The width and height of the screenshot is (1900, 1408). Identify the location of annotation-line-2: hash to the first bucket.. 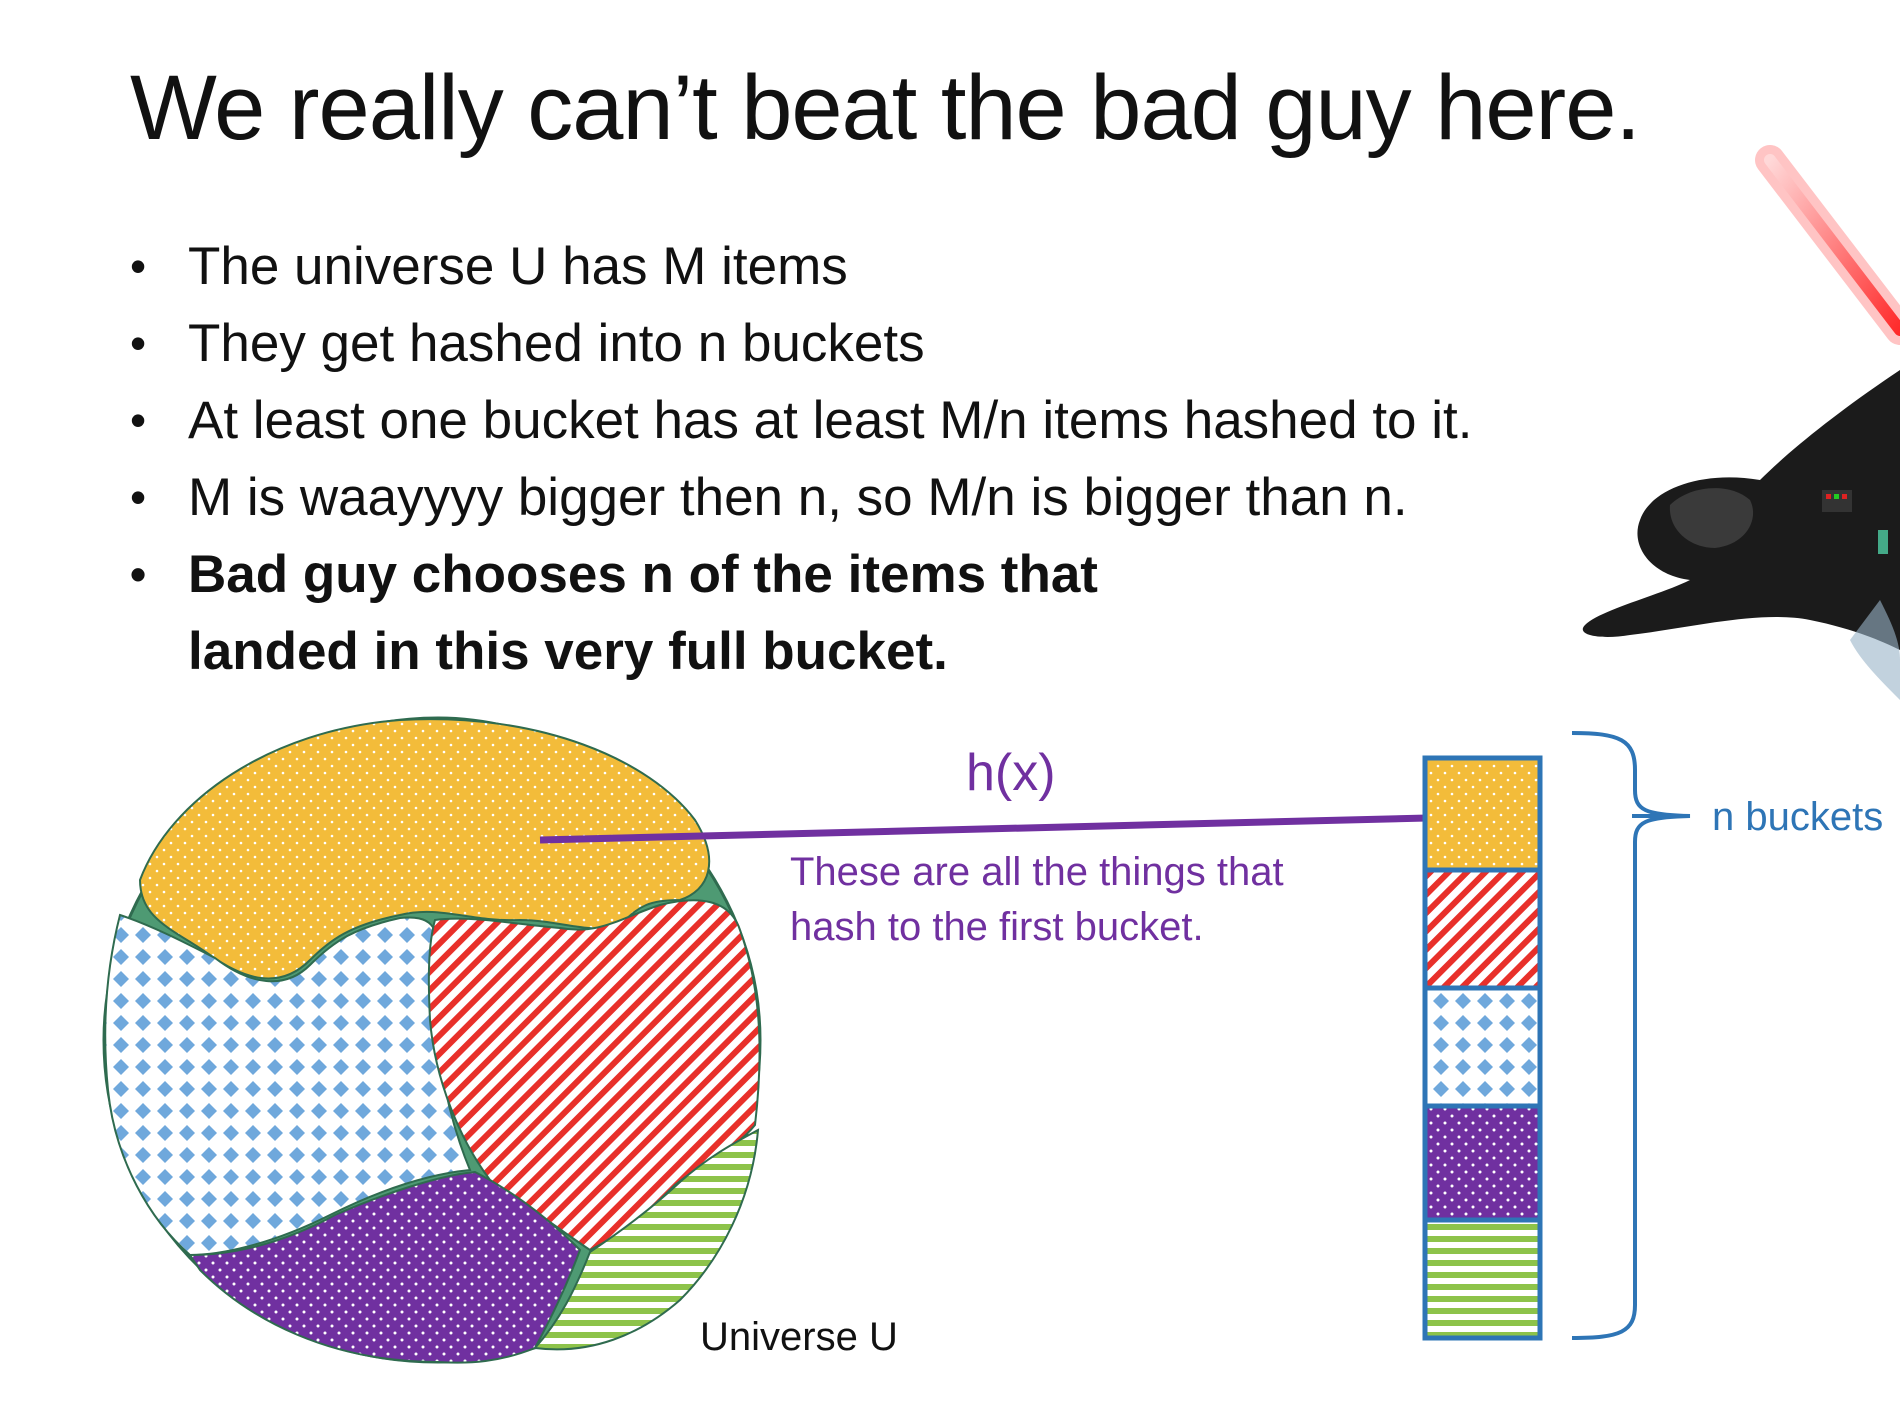
(997, 927).